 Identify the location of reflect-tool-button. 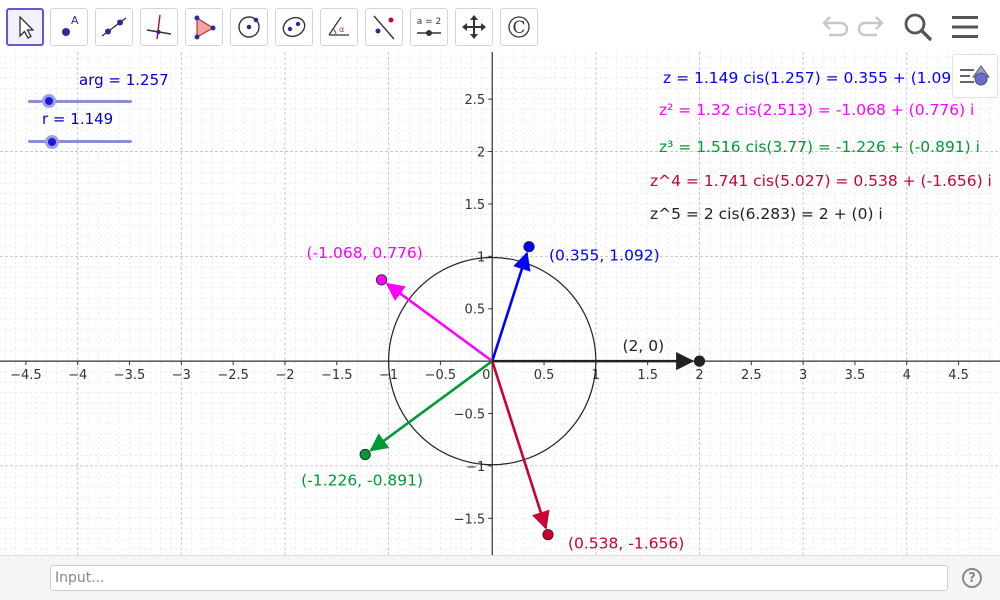
(384, 27).